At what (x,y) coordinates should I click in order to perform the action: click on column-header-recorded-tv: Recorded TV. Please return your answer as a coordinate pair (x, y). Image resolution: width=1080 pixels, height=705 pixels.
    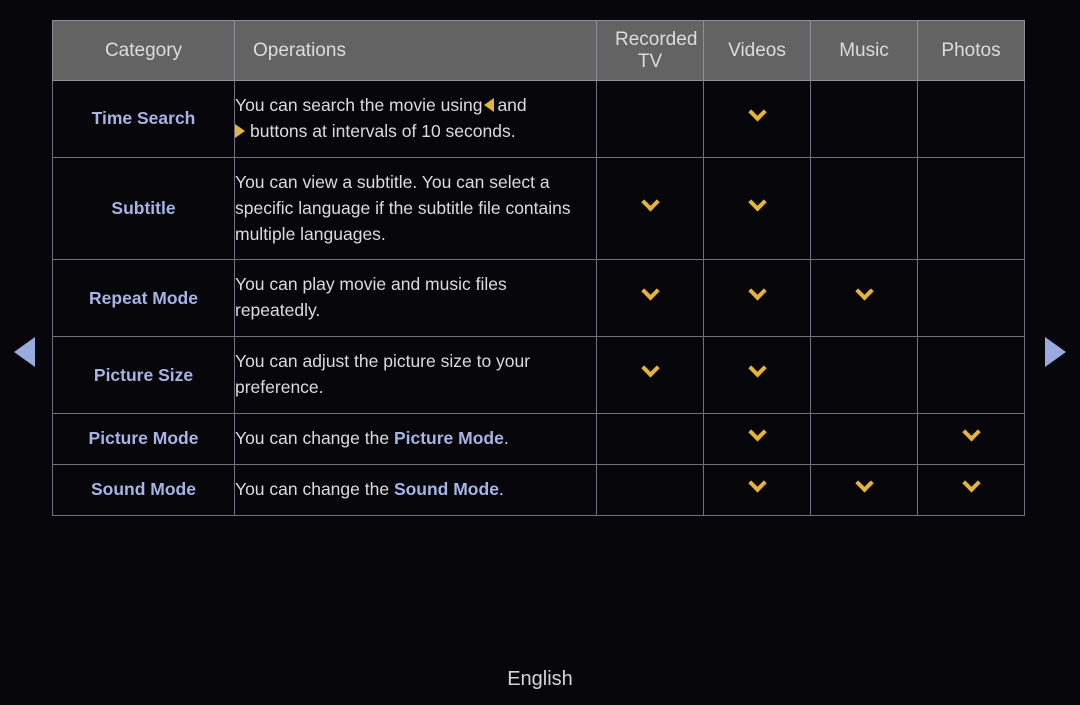
    Looking at the image, I should click on (650, 50).